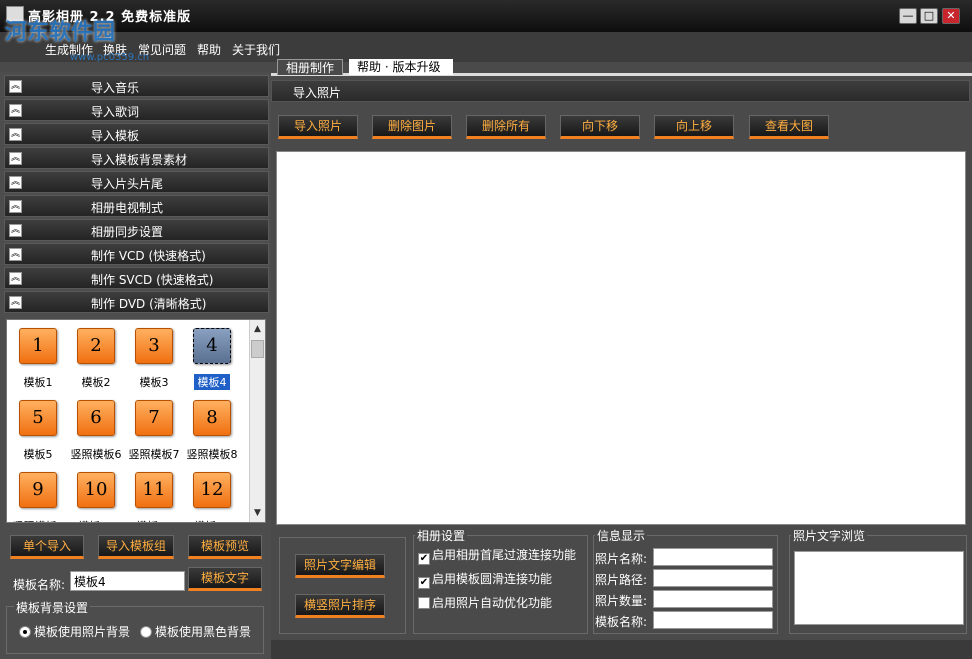 This screenshot has width=972, height=659. Describe the element at coordinates (908, 16) in the screenshot. I see `minimize-button: —` at that location.